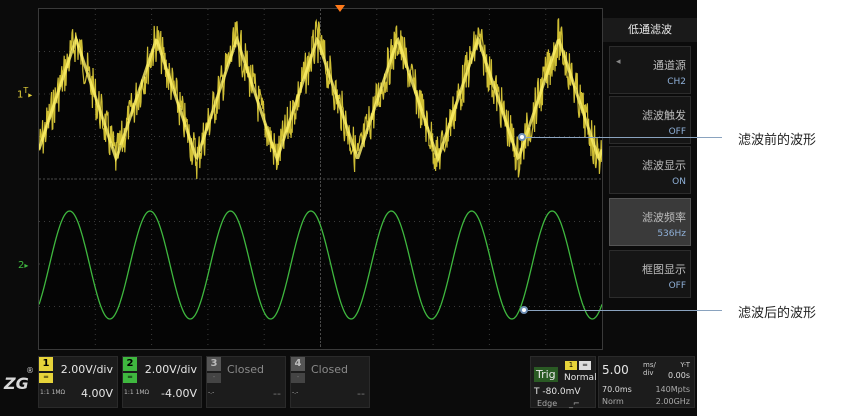 The height and width of the screenshot is (416, 842). Describe the element at coordinates (78, 382) in the screenshot. I see `channel-1-box: 1 ═ 2.00V/div 4.00V 1:1 1MΩ` at that location.